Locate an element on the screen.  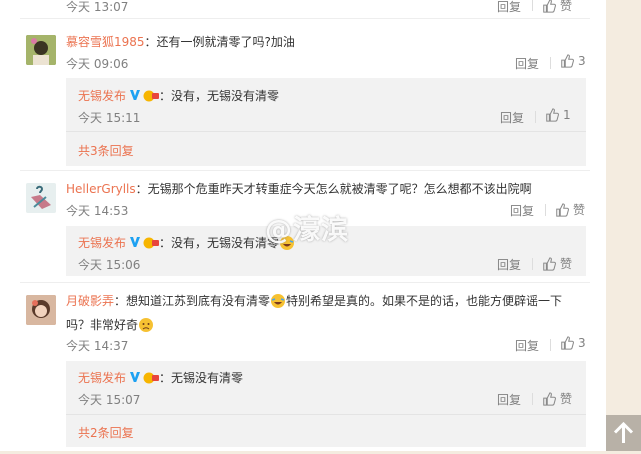
comment-username: 月破影弄 is located at coordinates (90, 301).